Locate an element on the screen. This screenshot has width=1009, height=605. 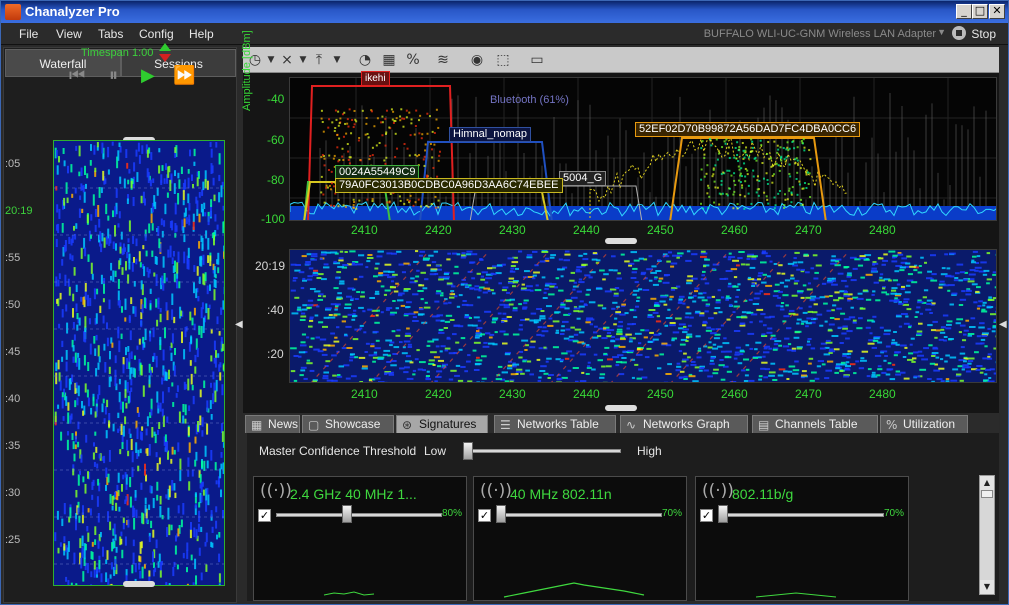
gauge-icon: ◔ is located at coordinates (365, 60).